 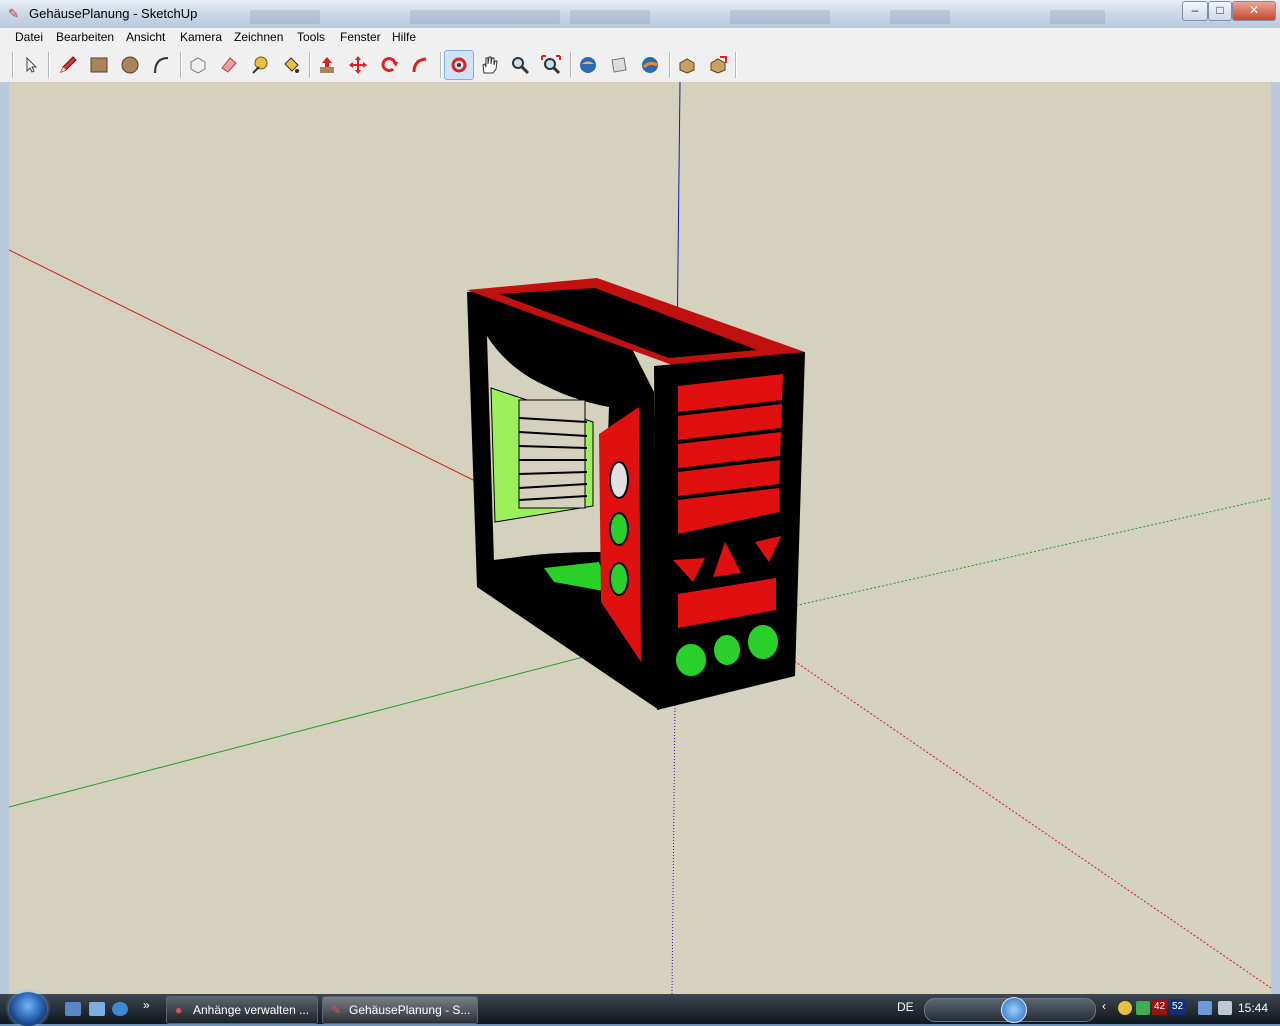 I want to click on rectangle-icon, so click(x=99, y=65).